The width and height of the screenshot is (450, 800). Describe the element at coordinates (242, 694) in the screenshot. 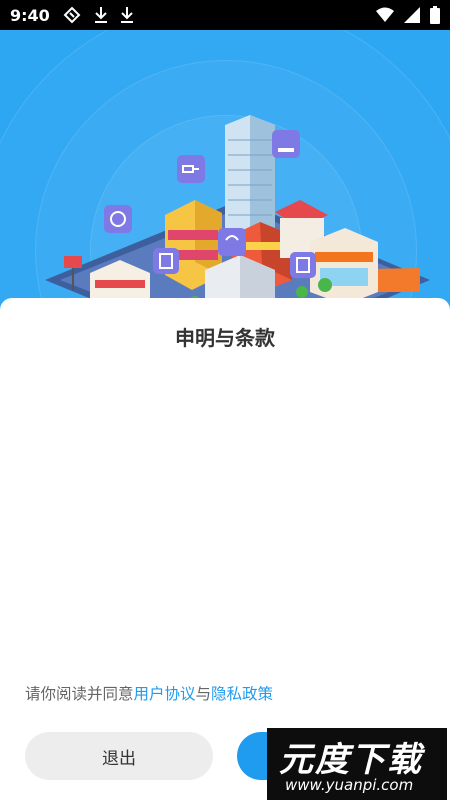

I see `privacy-policy-link: 隐私政策` at that location.